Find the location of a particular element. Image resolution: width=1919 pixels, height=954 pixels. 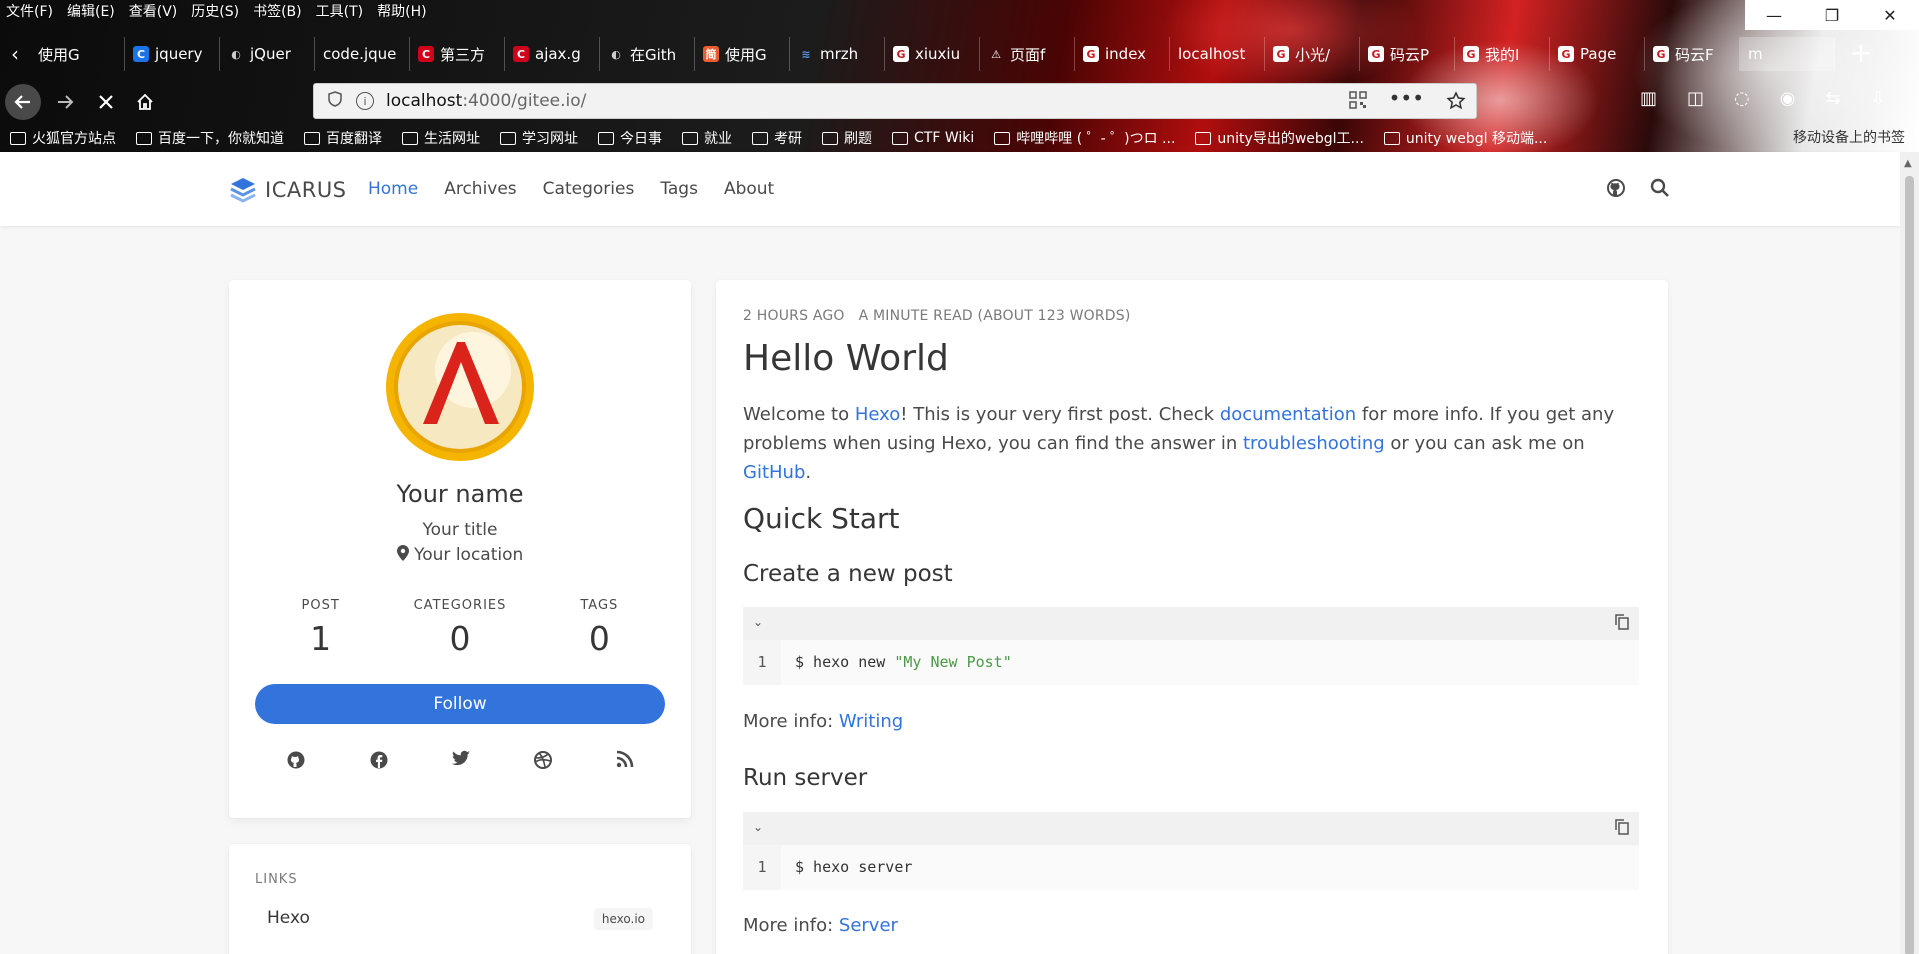

browser-tab: G 小光/ is located at coordinates (1312, 54).